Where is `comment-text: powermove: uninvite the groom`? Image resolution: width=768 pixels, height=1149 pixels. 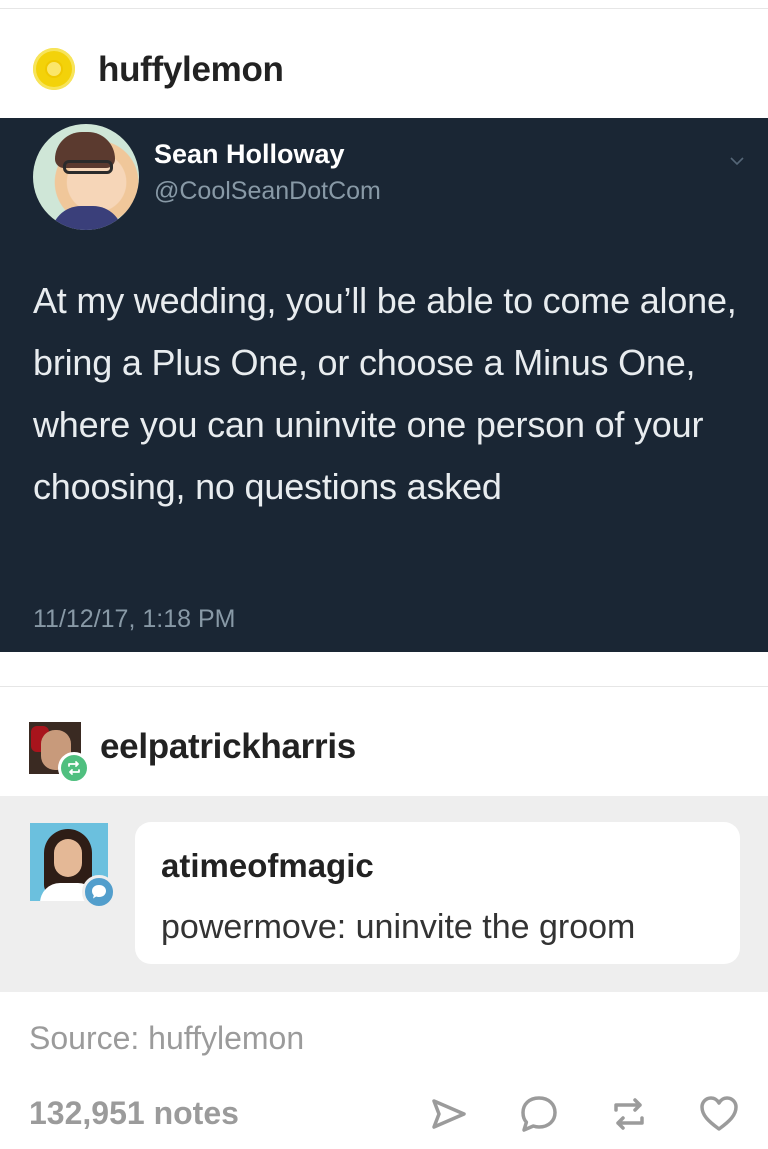
comment-text: powermove: uninvite the groom is located at coordinates (398, 927).